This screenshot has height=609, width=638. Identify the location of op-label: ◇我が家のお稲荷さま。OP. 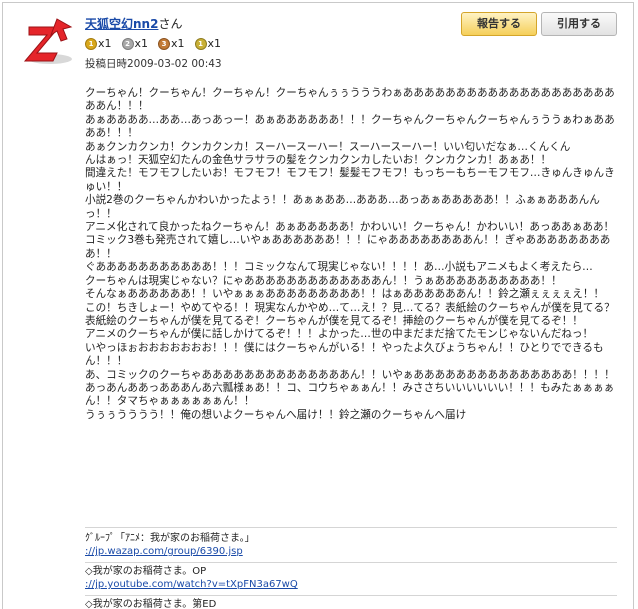
(146, 571).